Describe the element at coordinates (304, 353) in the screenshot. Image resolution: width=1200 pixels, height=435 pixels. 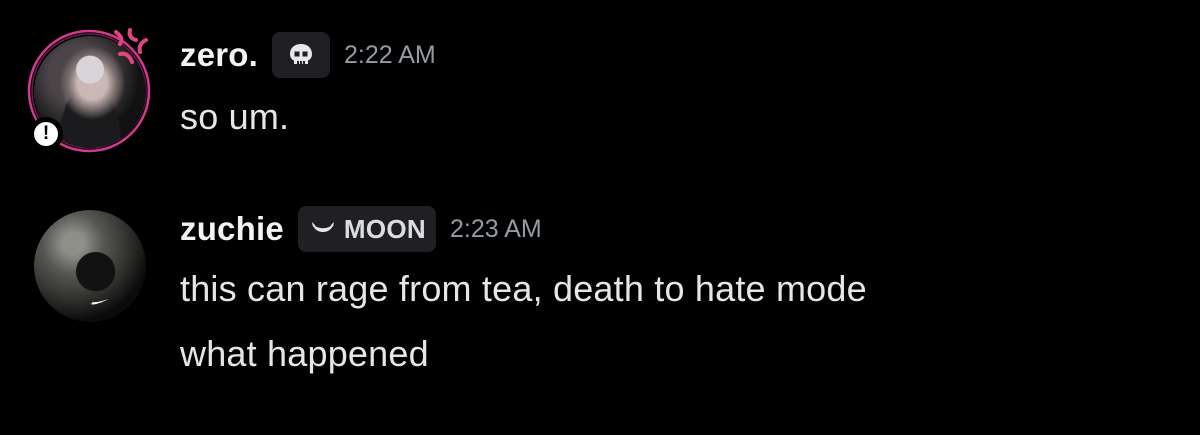
I see `message-text: what happened` at that location.